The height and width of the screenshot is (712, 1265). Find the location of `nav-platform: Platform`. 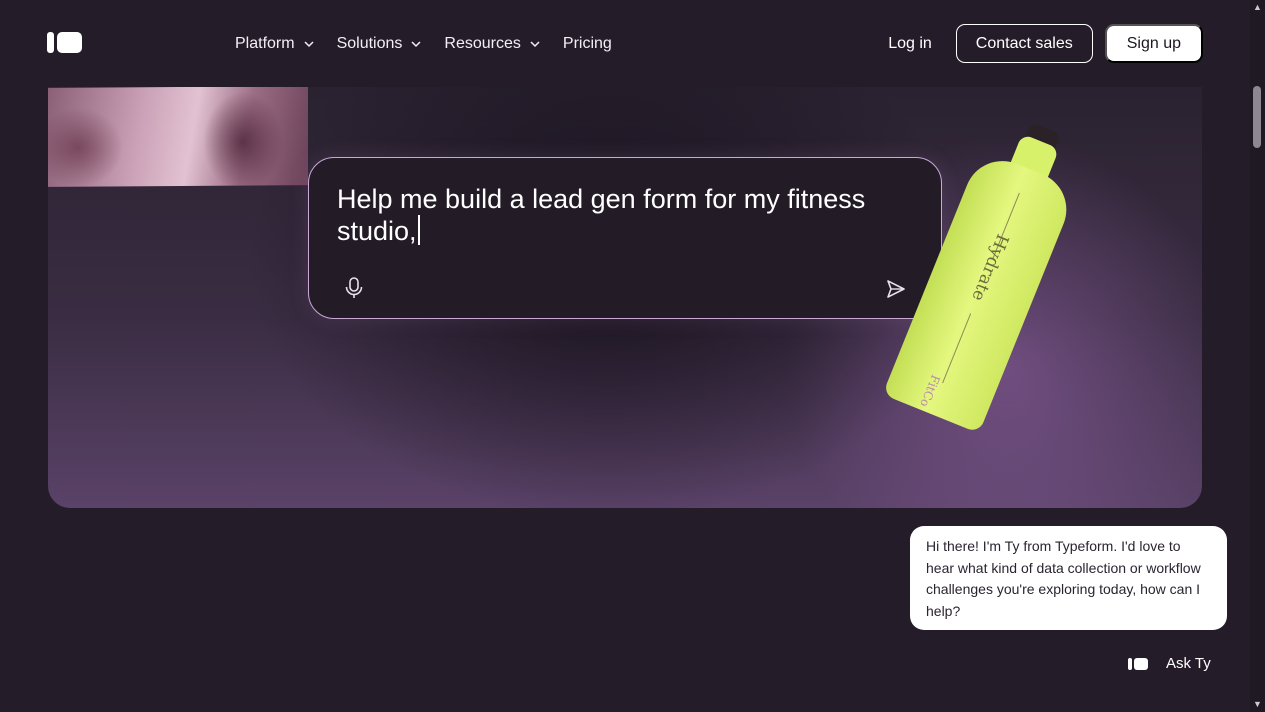

nav-platform: Platform is located at coordinates (275, 44).